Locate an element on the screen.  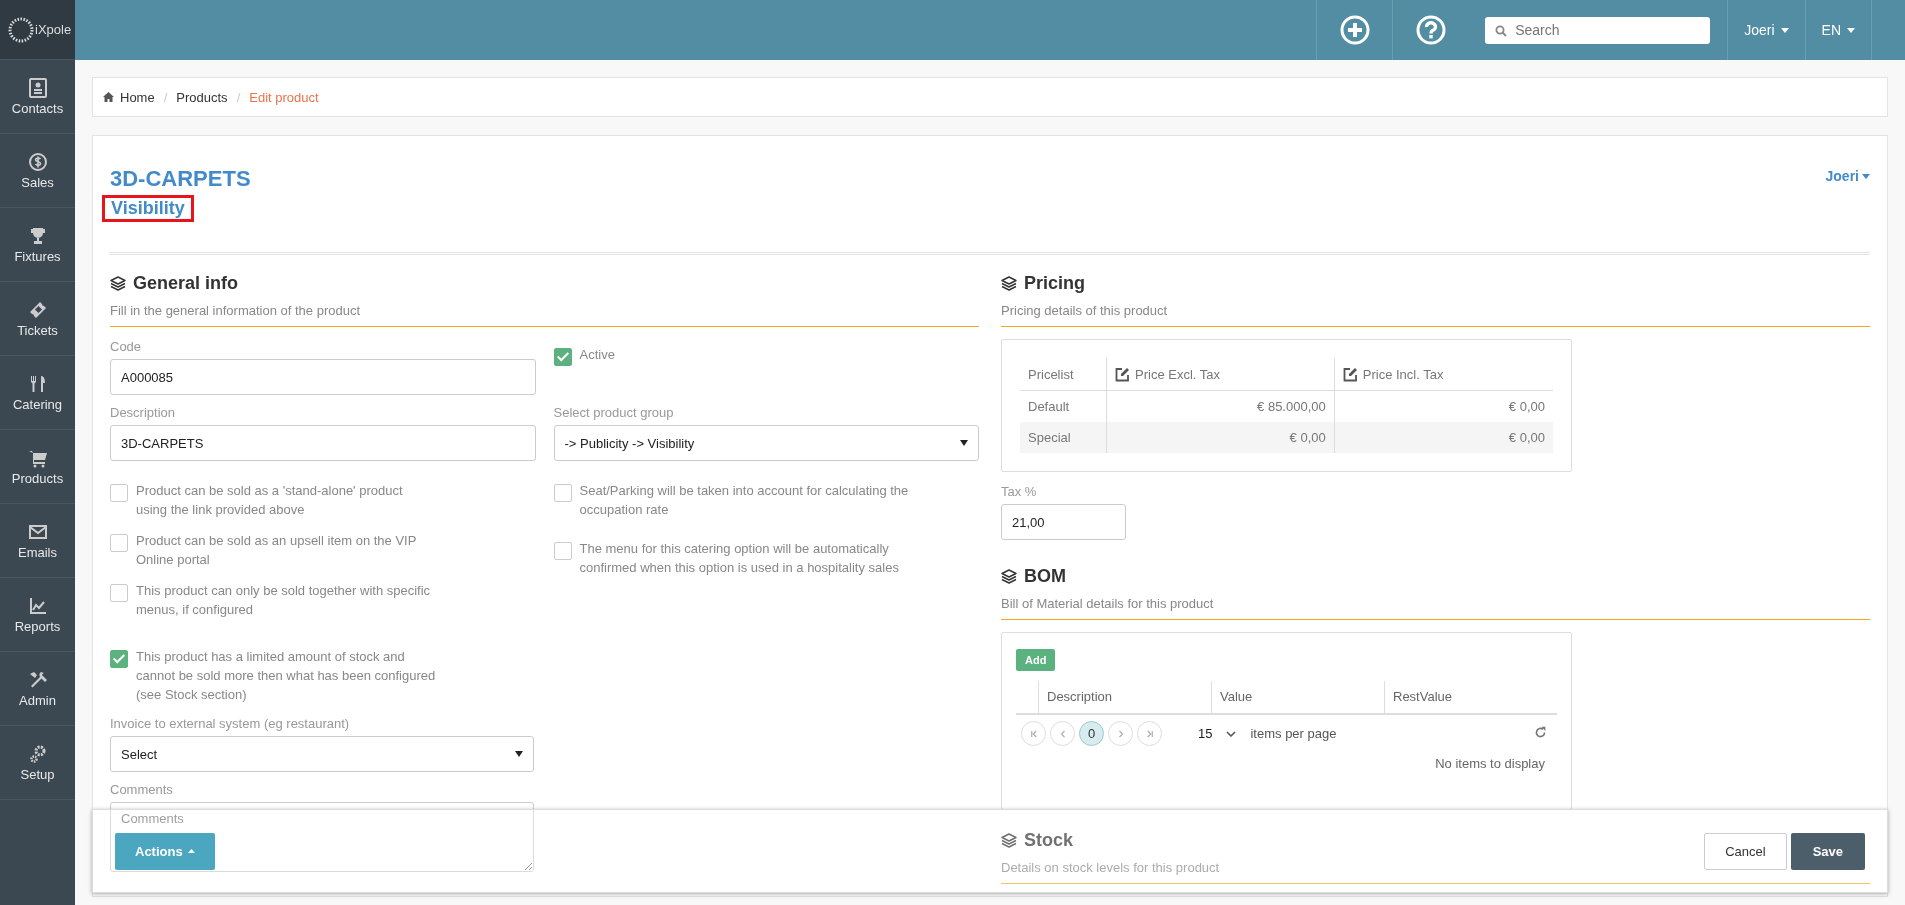
search-icon is located at coordinates (1501, 30).